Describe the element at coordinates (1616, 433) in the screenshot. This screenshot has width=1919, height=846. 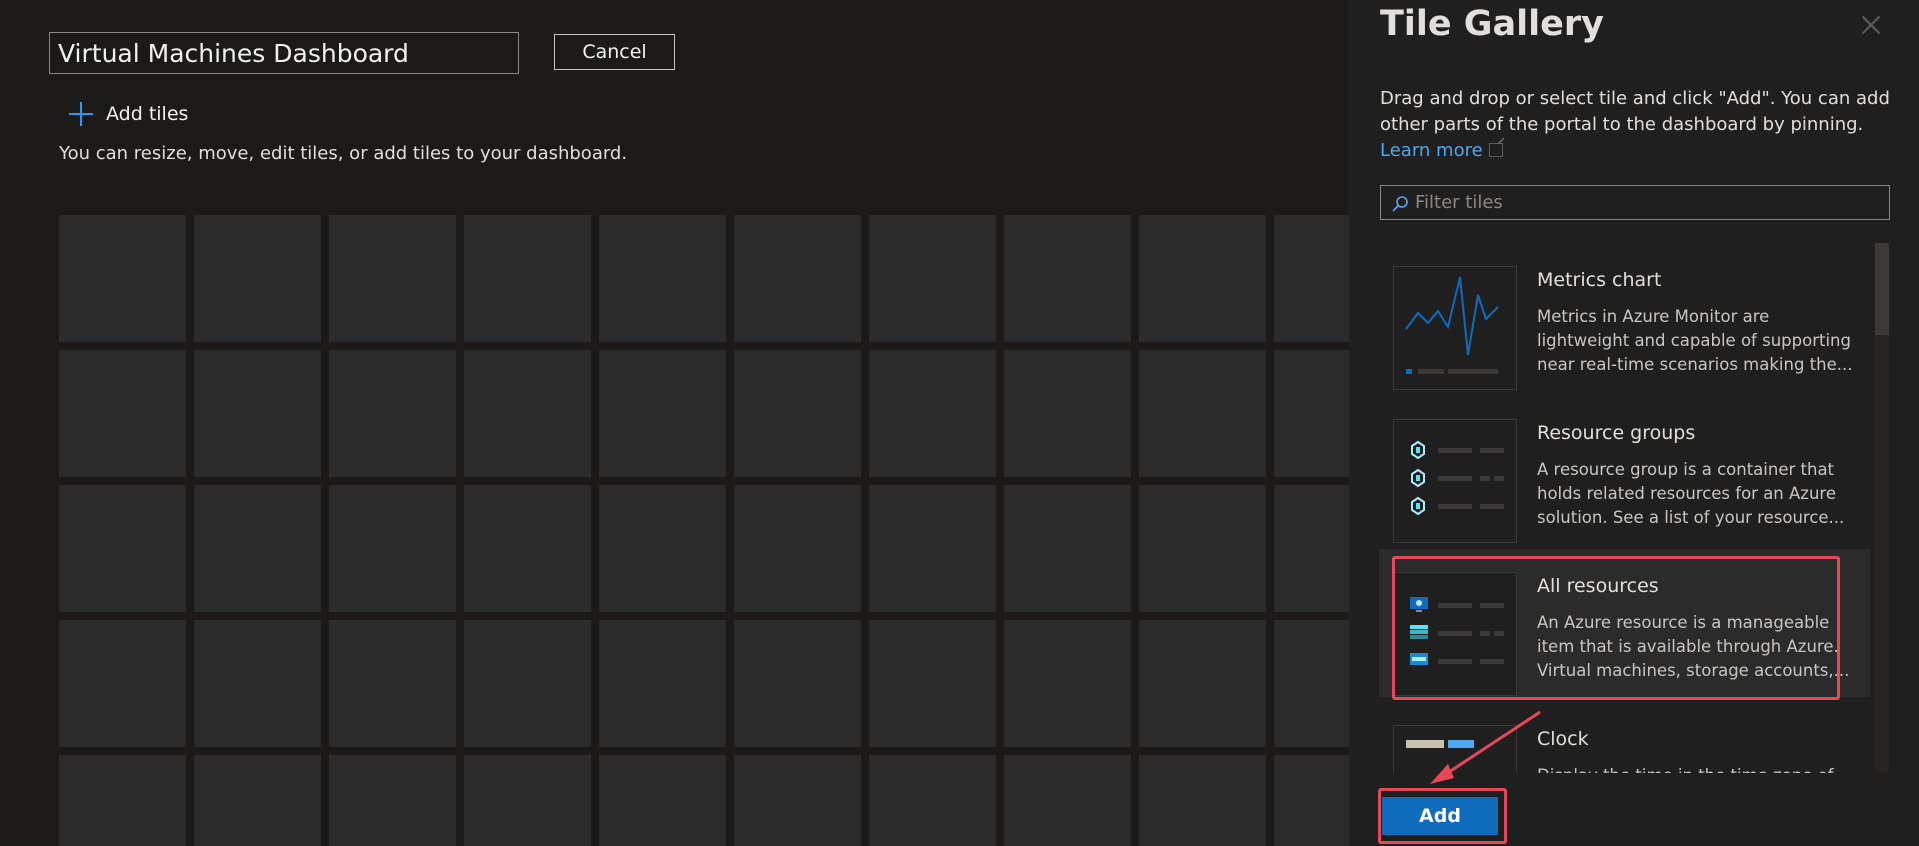
I see `tile-name: Resource groups` at that location.